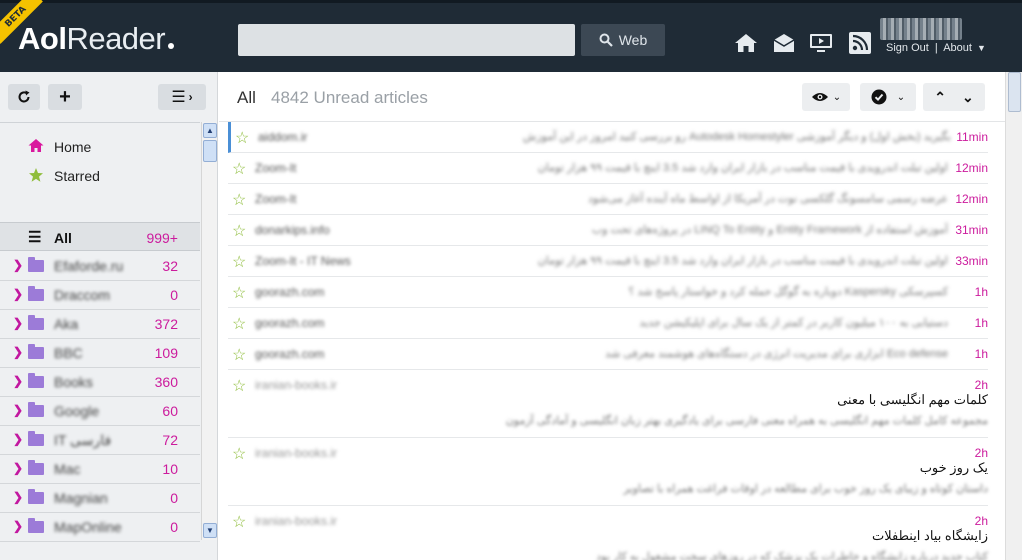 This screenshot has width=1022, height=560. What do you see at coordinates (784, 43) in the screenshot?
I see `mail-icon` at bounding box center [784, 43].